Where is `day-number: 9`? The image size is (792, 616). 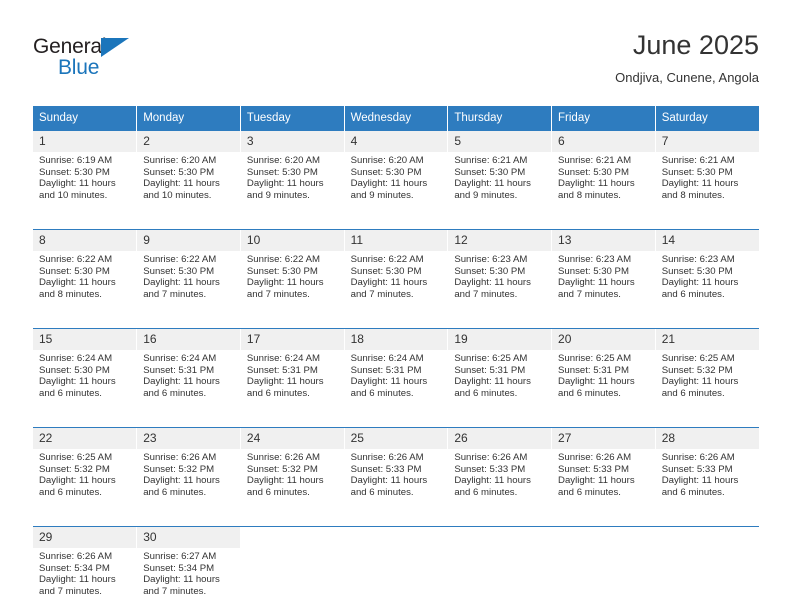 day-number: 9 is located at coordinates (188, 240).